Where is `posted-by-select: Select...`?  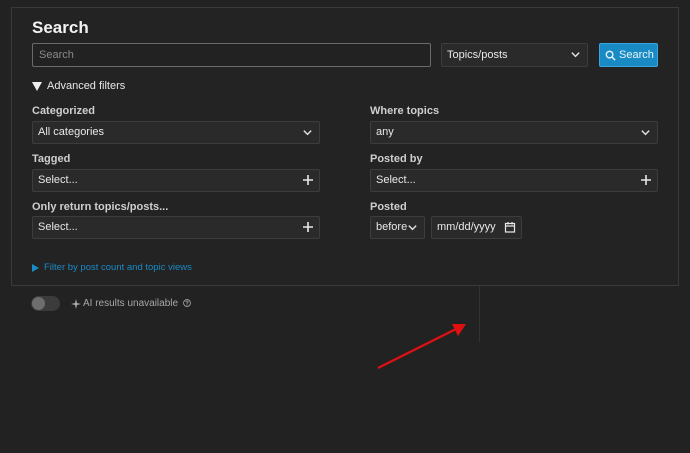
posted-by-select: Select... is located at coordinates (514, 180).